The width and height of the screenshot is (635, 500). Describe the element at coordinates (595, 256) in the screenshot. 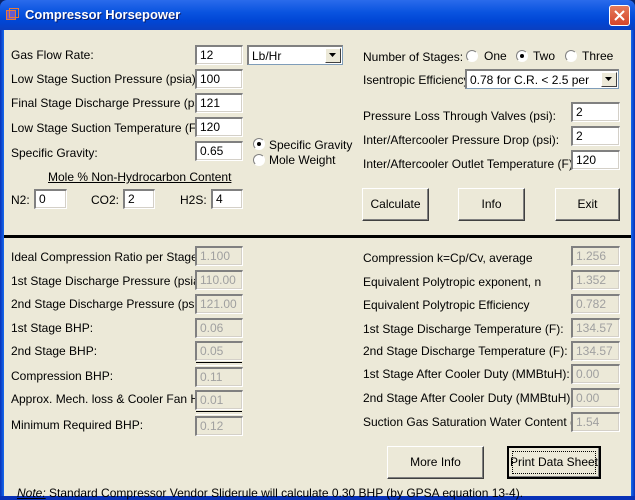

I see `result-k-ratio: 1.256` at that location.